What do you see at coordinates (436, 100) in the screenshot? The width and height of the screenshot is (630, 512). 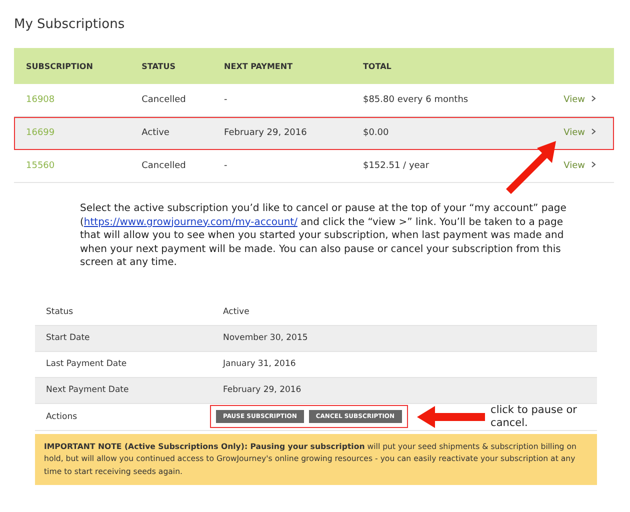 I see `table-cell: $85.80 every 6 months` at bounding box center [436, 100].